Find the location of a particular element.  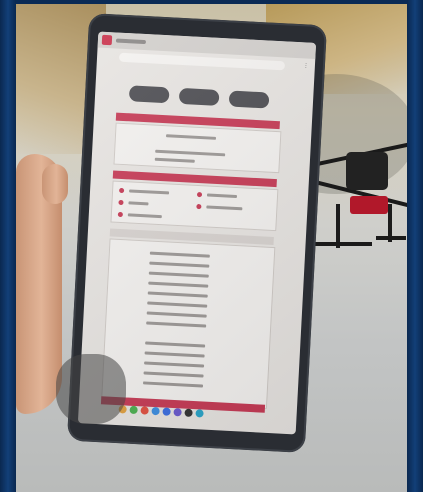

drone-body is located at coordinates (367, 171).